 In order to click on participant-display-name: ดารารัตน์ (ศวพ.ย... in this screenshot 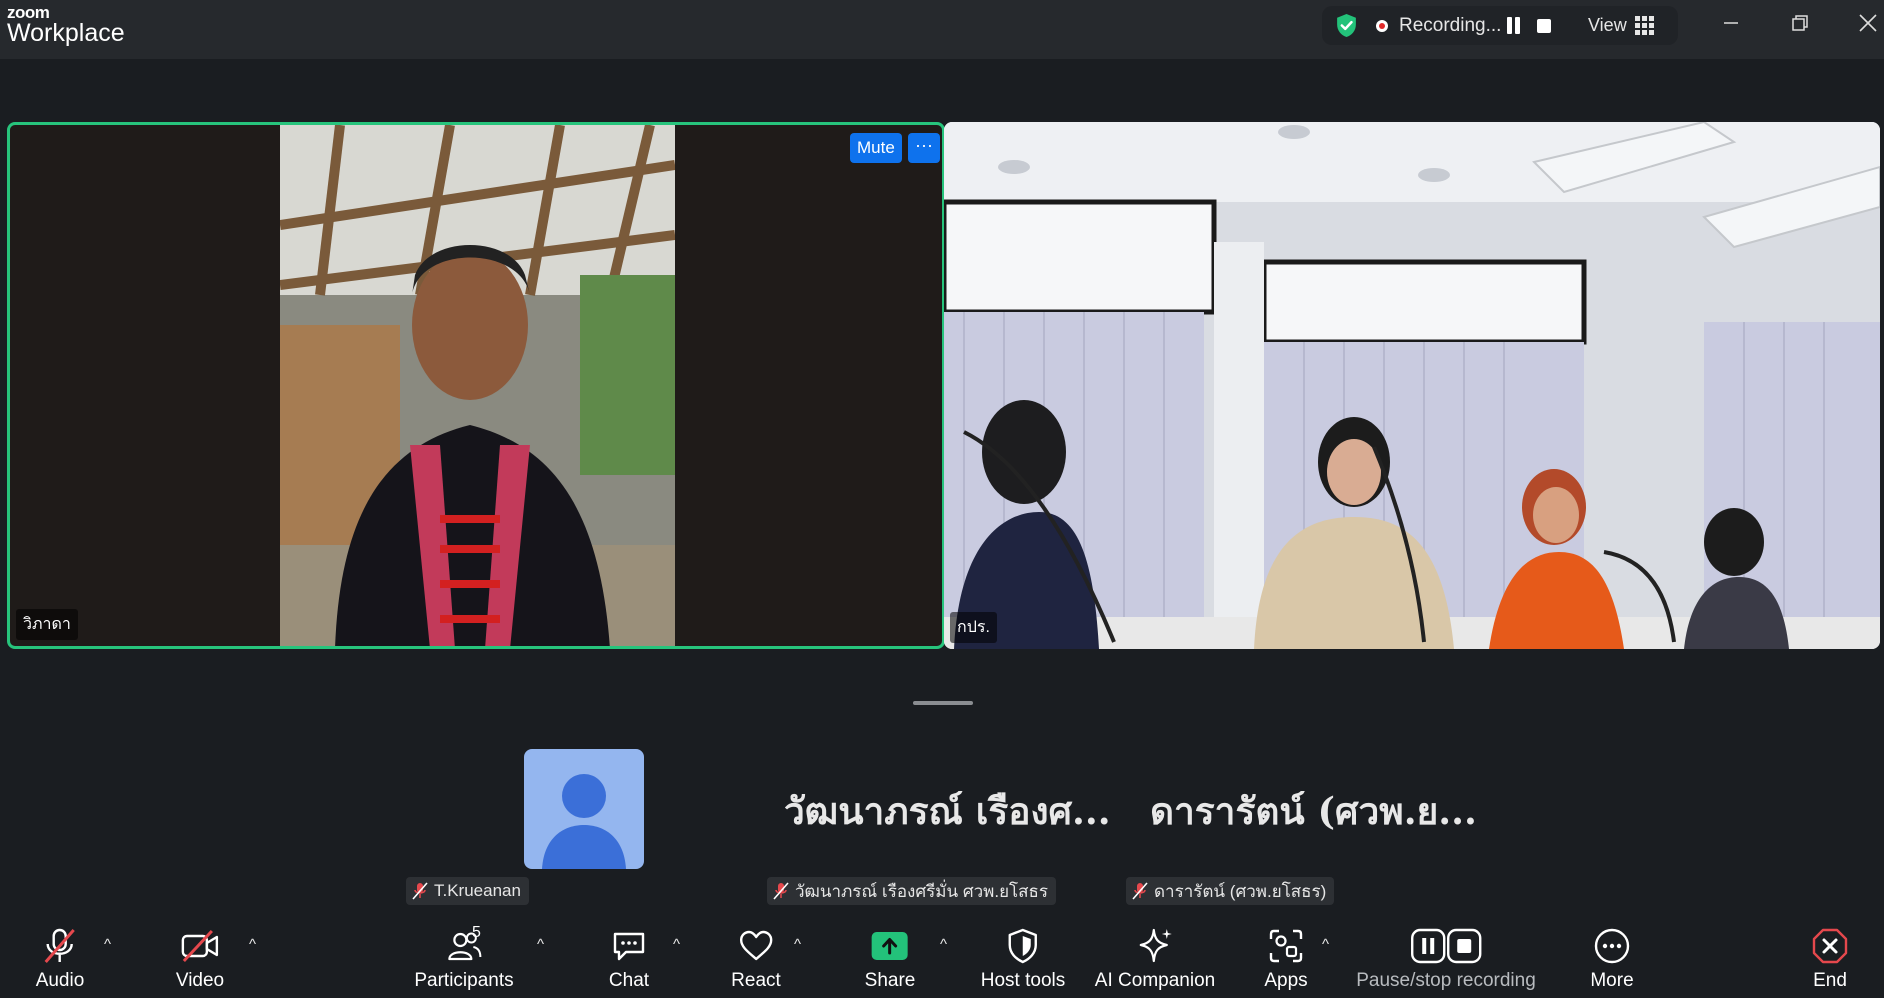, I will do `click(1313, 811)`.